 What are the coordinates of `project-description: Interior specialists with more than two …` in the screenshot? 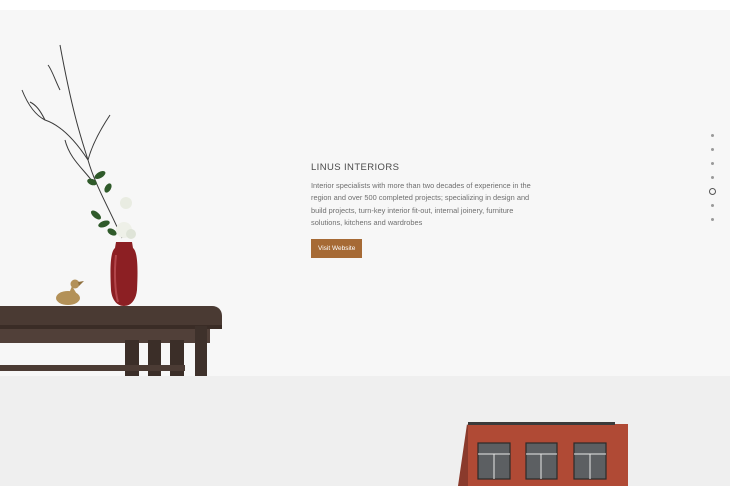 It's located at (421, 204).